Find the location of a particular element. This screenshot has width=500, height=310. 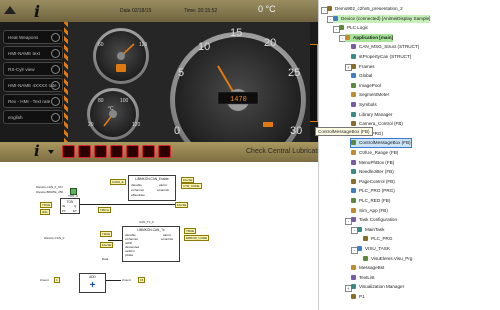

small-gauge-tick: 80 is located at coordinates (101, 101).